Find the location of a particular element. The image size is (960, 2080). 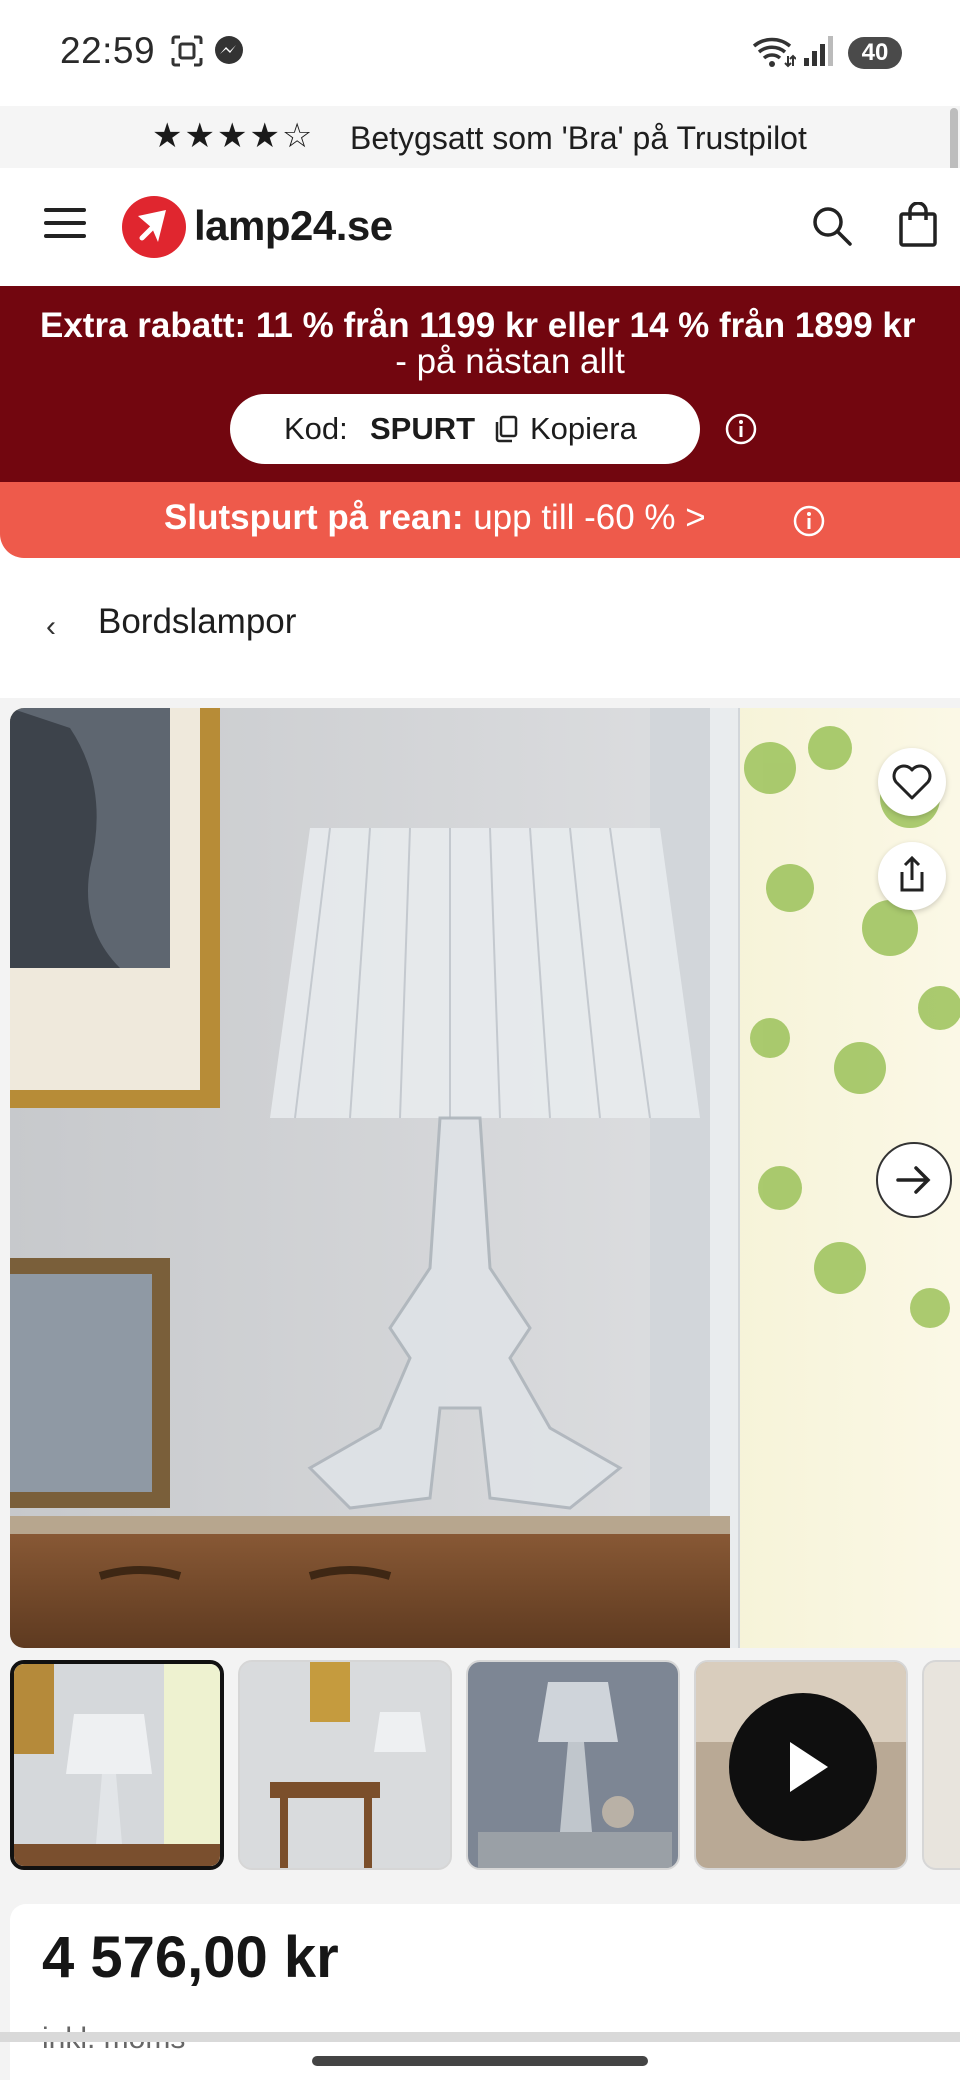

coupon-code-box: Kod: SPURT Kopiera is located at coordinates (465, 429).